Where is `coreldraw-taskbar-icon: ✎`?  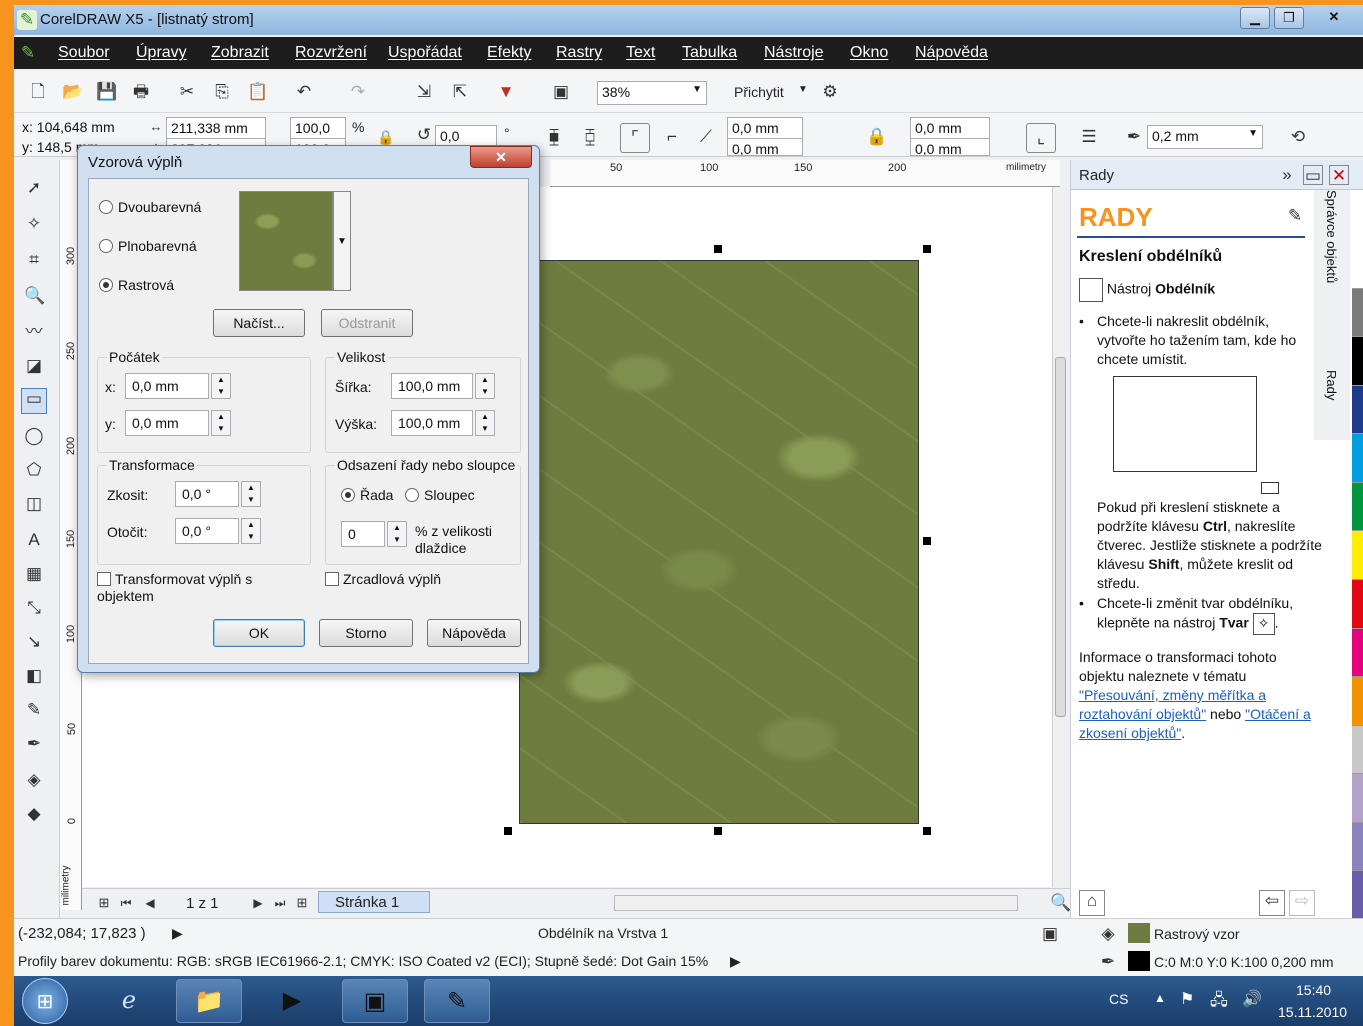 coreldraw-taskbar-icon: ✎ is located at coordinates (457, 1001).